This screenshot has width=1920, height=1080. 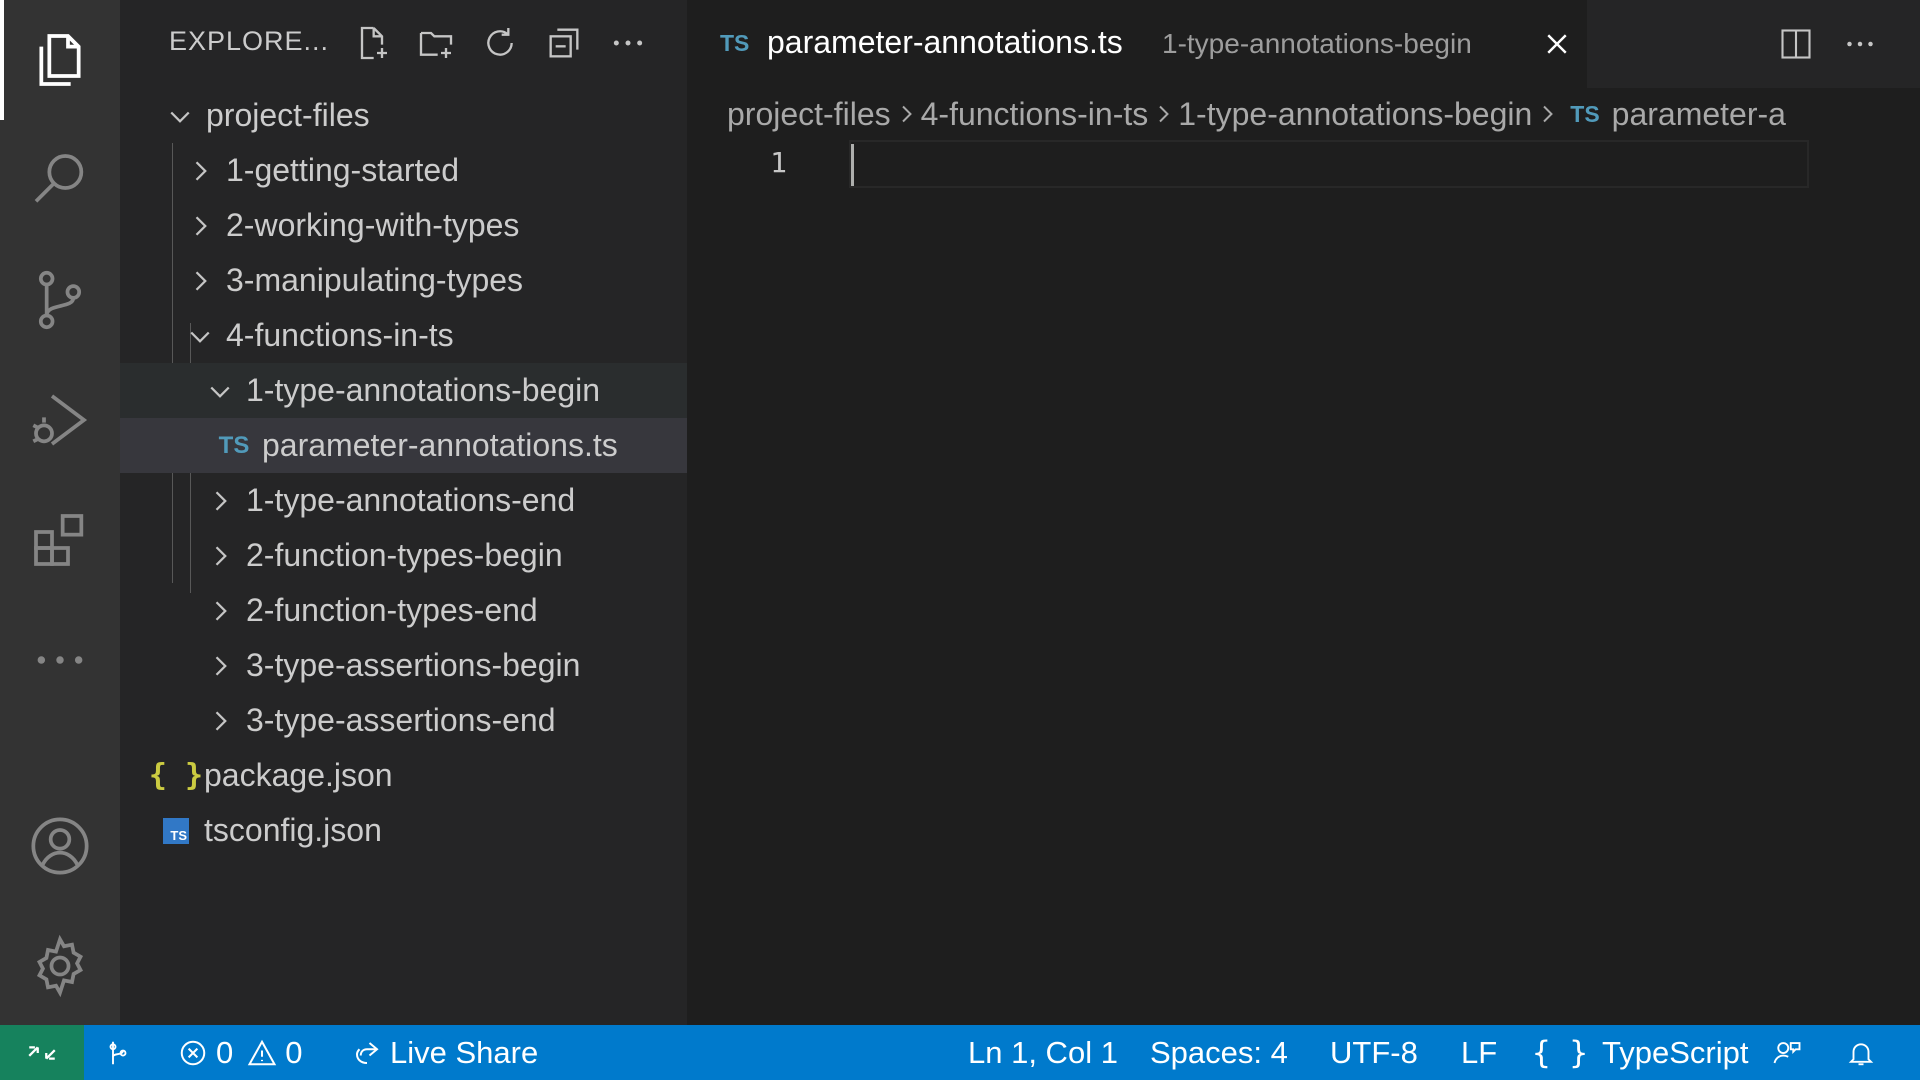 I want to click on source-control-button, so click(x=60, y=300).